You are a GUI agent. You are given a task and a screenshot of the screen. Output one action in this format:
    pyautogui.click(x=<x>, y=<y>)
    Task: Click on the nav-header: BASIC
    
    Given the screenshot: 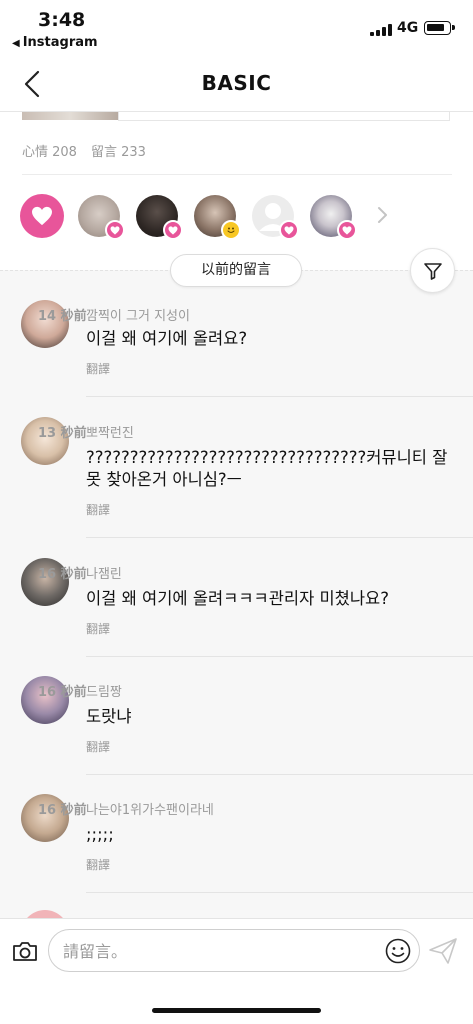 What is the action you would take?
    pyautogui.click(x=236, y=84)
    